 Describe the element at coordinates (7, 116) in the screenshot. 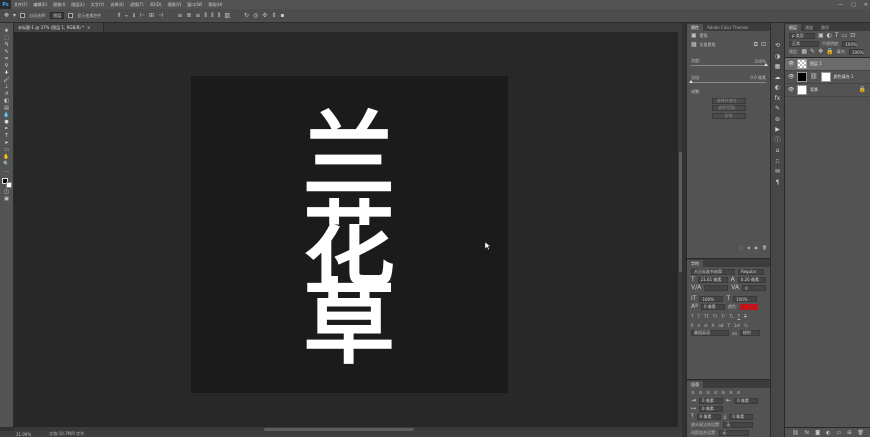

I see `blur-tool-icon: 💧` at that location.